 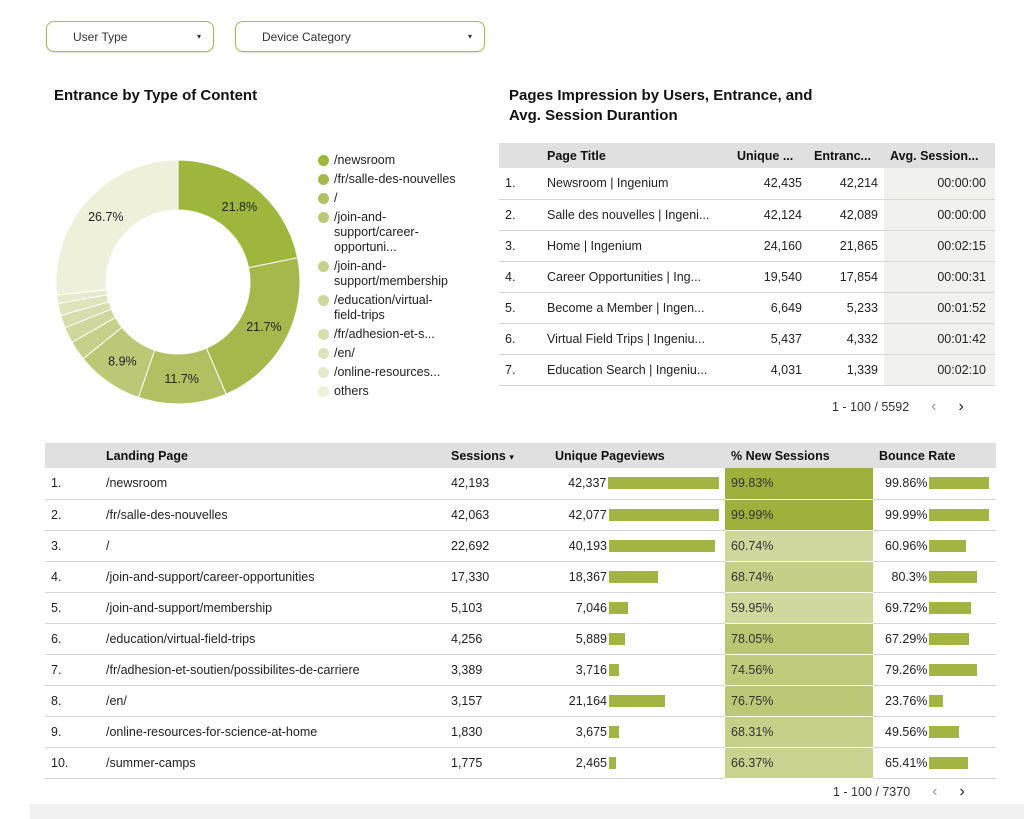 What do you see at coordinates (520, 484) in the screenshot?
I see `table-row: 1./newsroom 42,193 42,337 99.83% 99.86%` at bounding box center [520, 484].